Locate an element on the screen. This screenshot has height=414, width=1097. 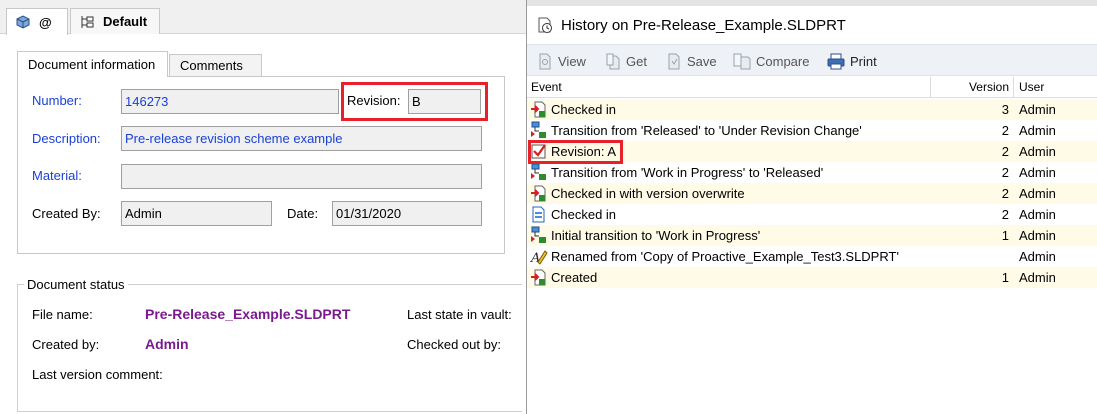
configuration-tab-strip: @ Default is located at coordinates (263, 17).